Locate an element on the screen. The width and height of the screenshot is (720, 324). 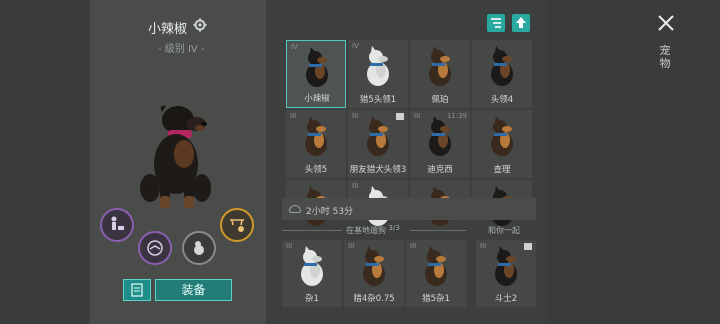
dog-card: IV 猎5头领1 is located at coordinates (378, 74).